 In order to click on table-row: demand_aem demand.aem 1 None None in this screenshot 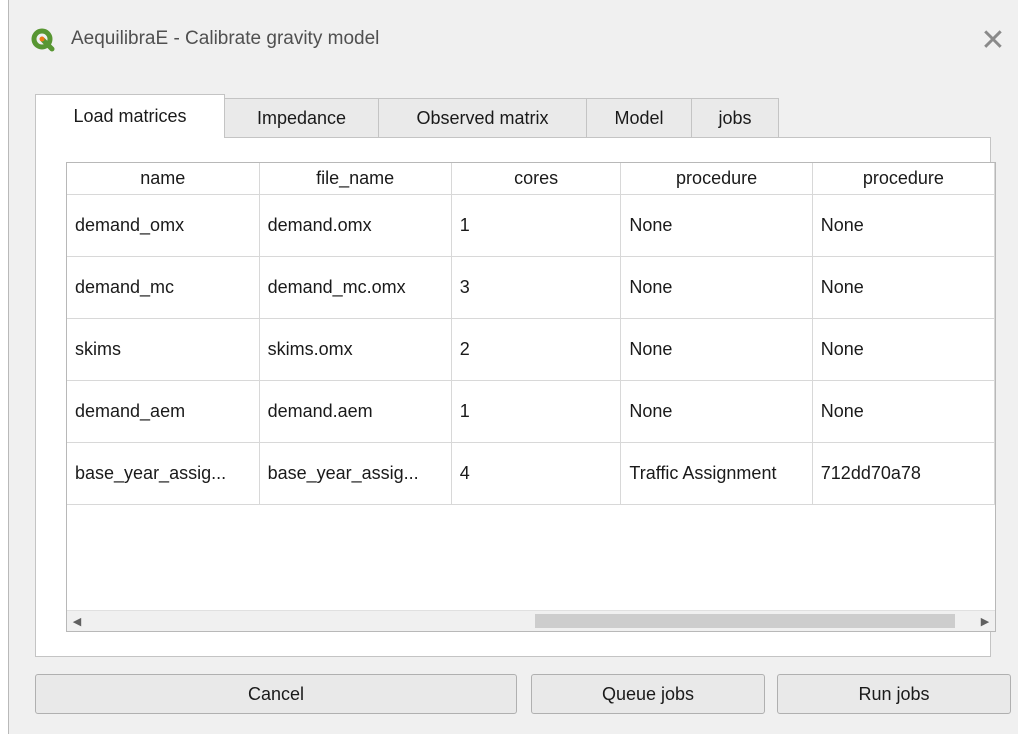, I will do `click(531, 411)`.